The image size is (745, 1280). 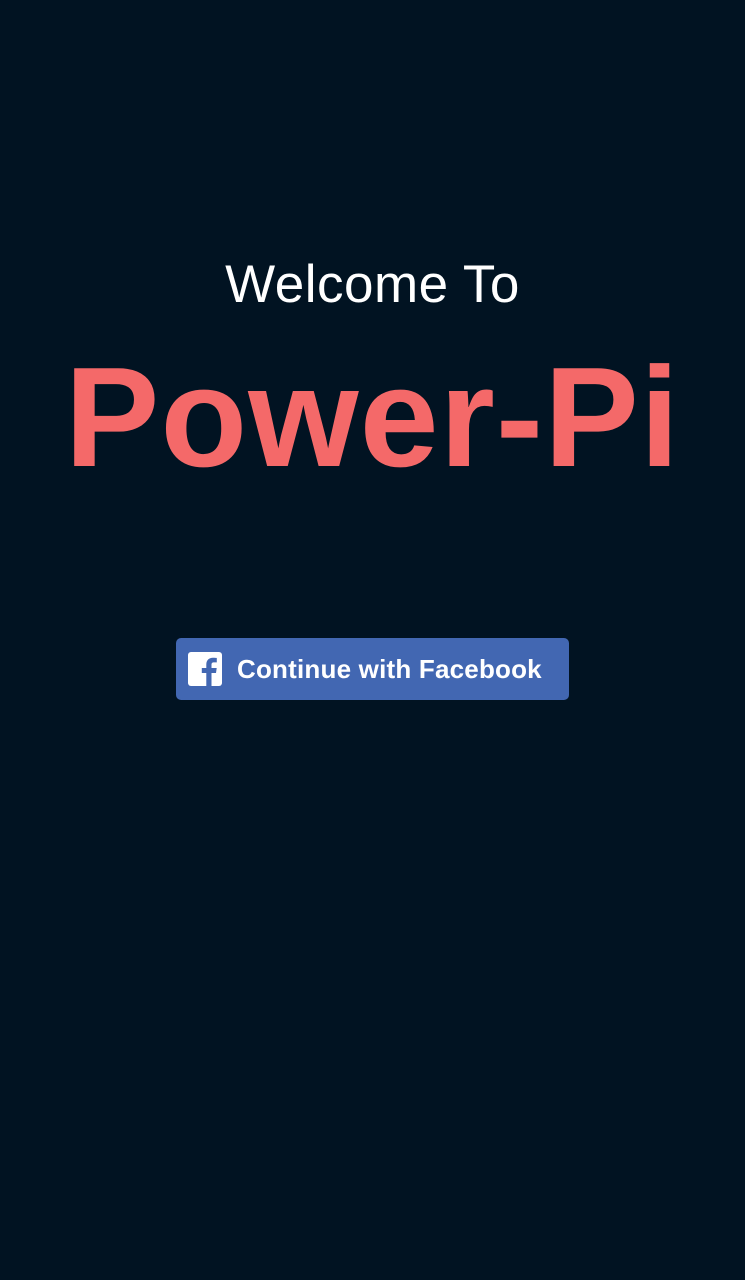 I want to click on app-title: Power-Pi, so click(x=372, y=417).